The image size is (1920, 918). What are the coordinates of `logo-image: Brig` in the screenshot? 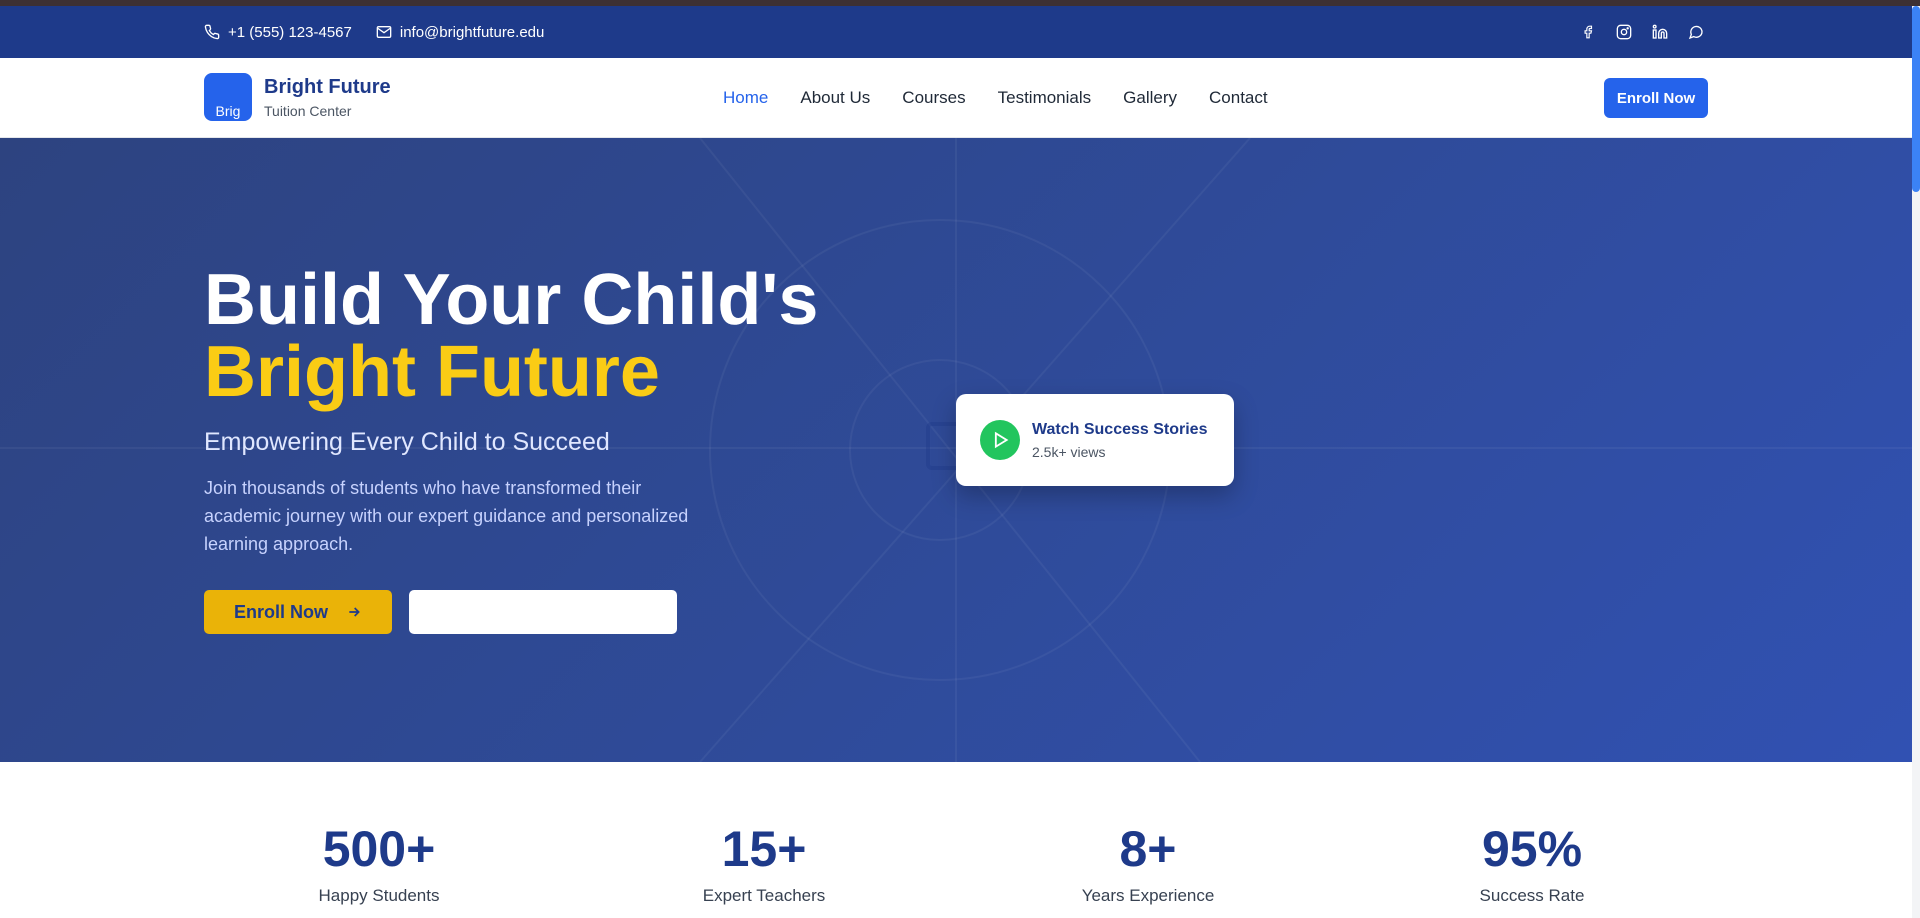 It's located at (228, 97).